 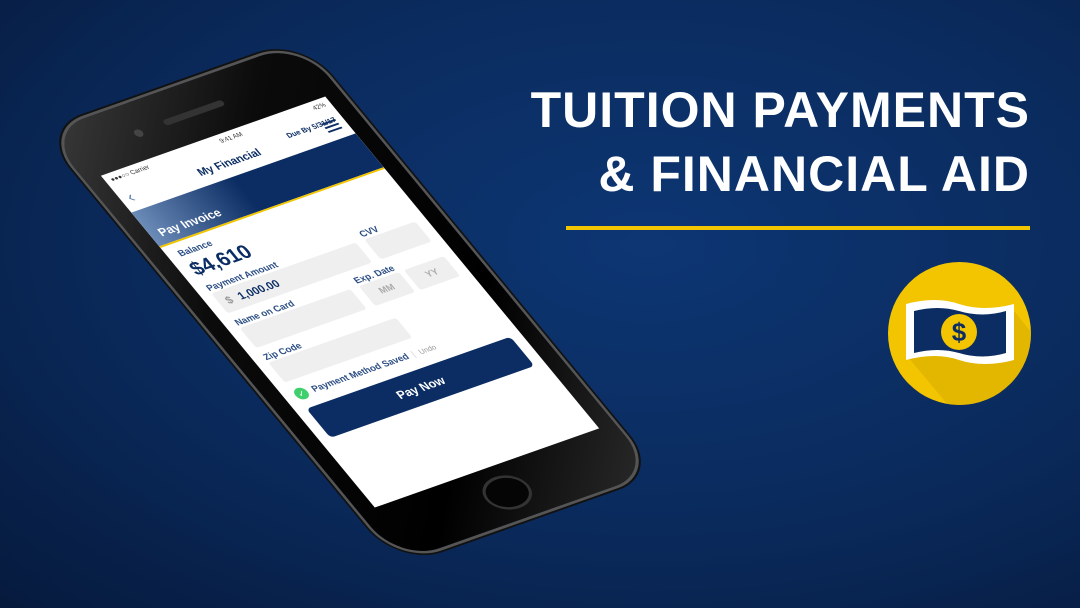 I want to click on check-icon: ✓, so click(x=301, y=394).